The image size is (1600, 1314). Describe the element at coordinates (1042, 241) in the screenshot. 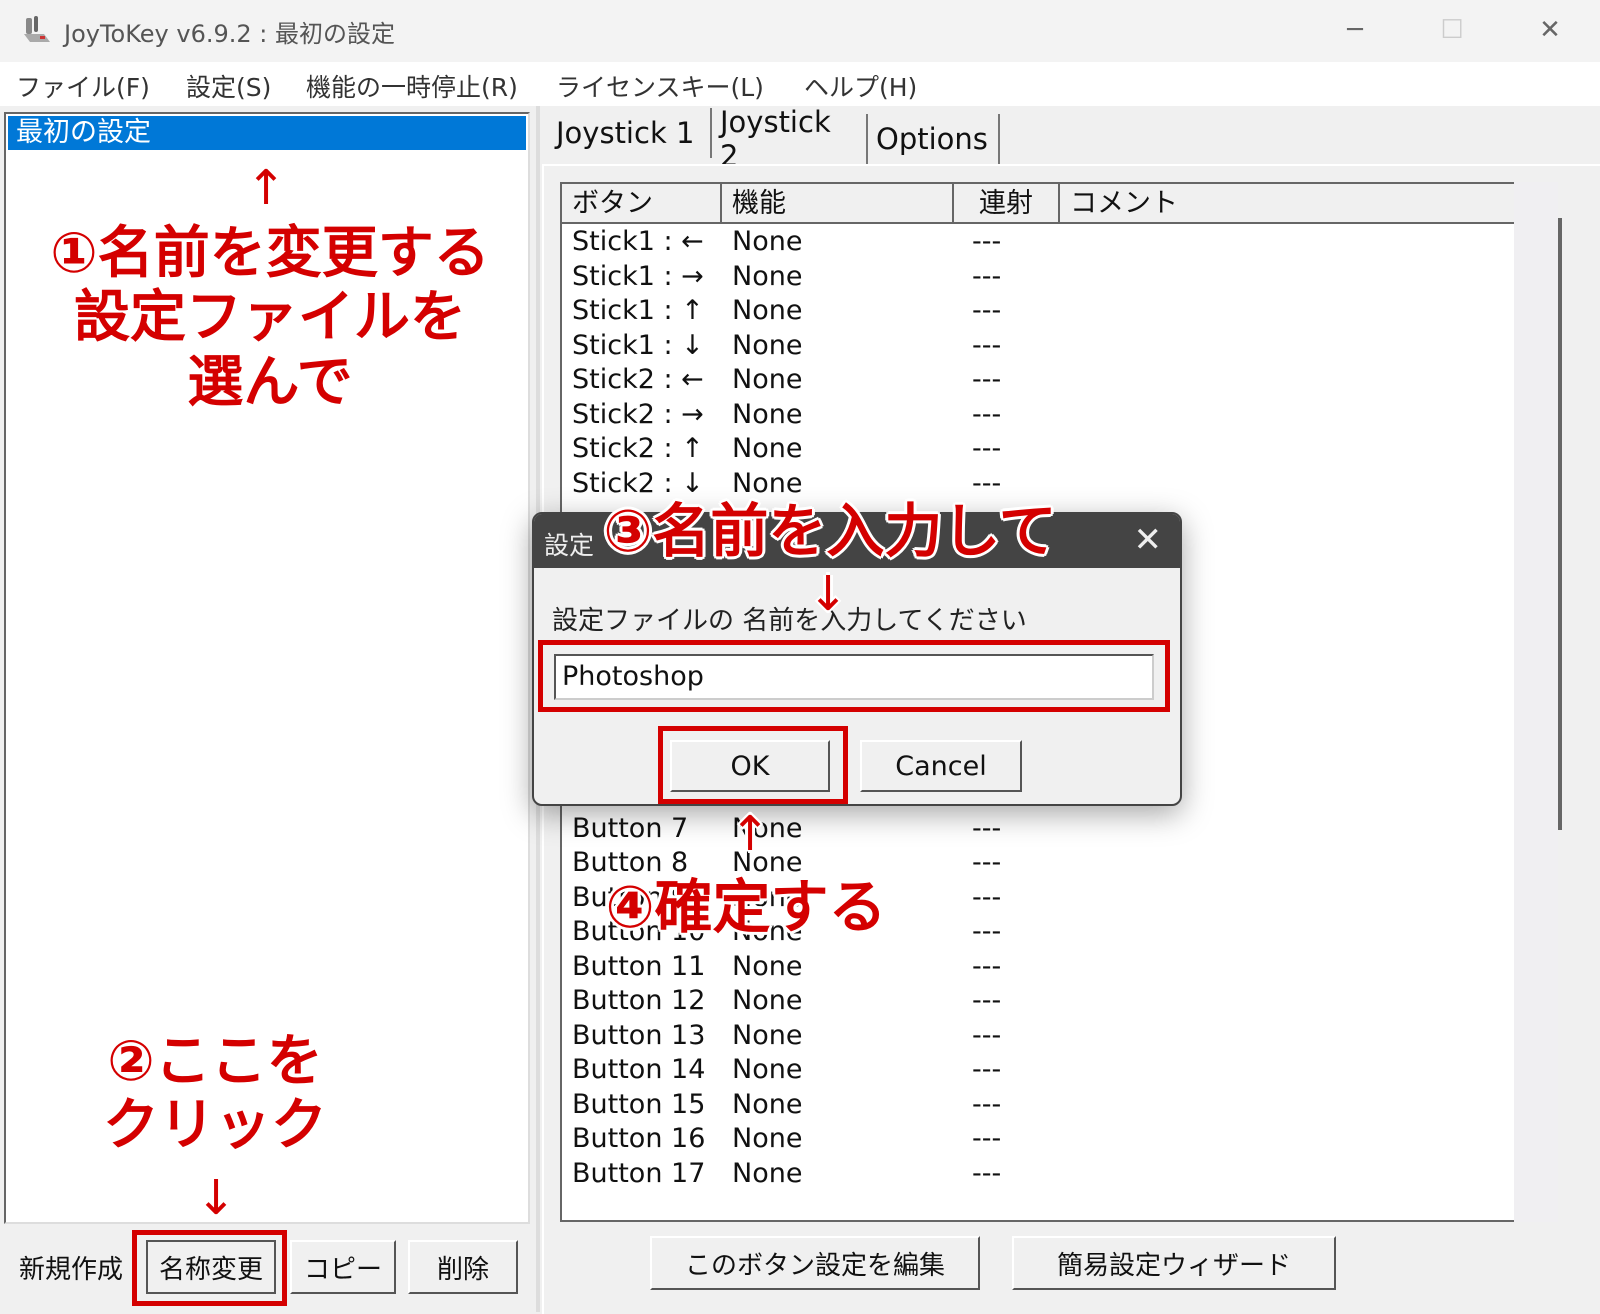

I see `table-row: Stick1 : ← None ---` at that location.